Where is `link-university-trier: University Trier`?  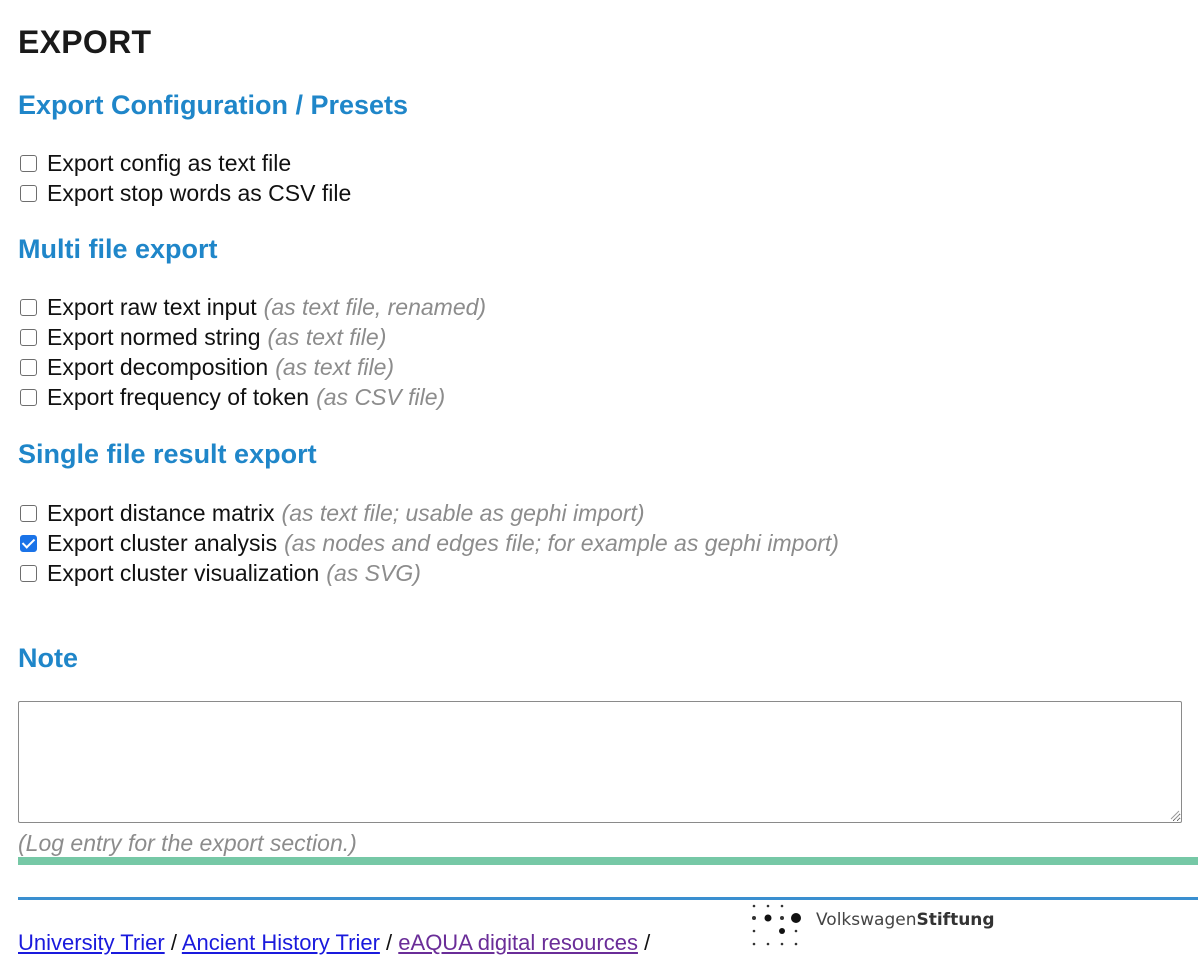
link-university-trier: University Trier is located at coordinates (91, 942).